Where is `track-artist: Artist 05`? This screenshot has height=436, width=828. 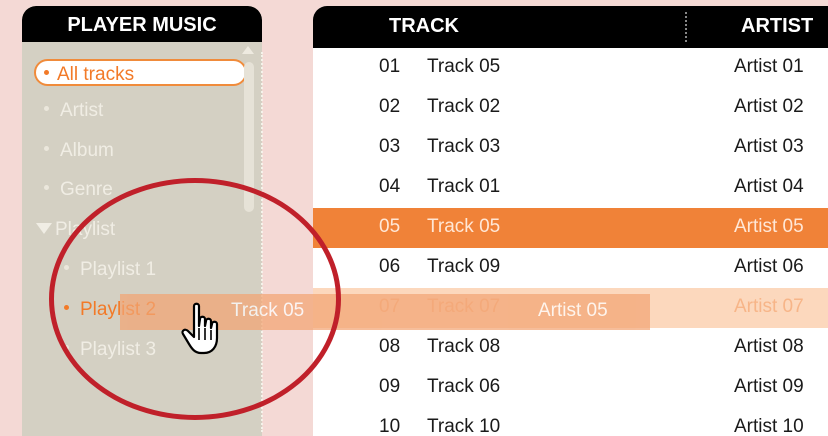 track-artist: Artist 05 is located at coordinates (769, 226).